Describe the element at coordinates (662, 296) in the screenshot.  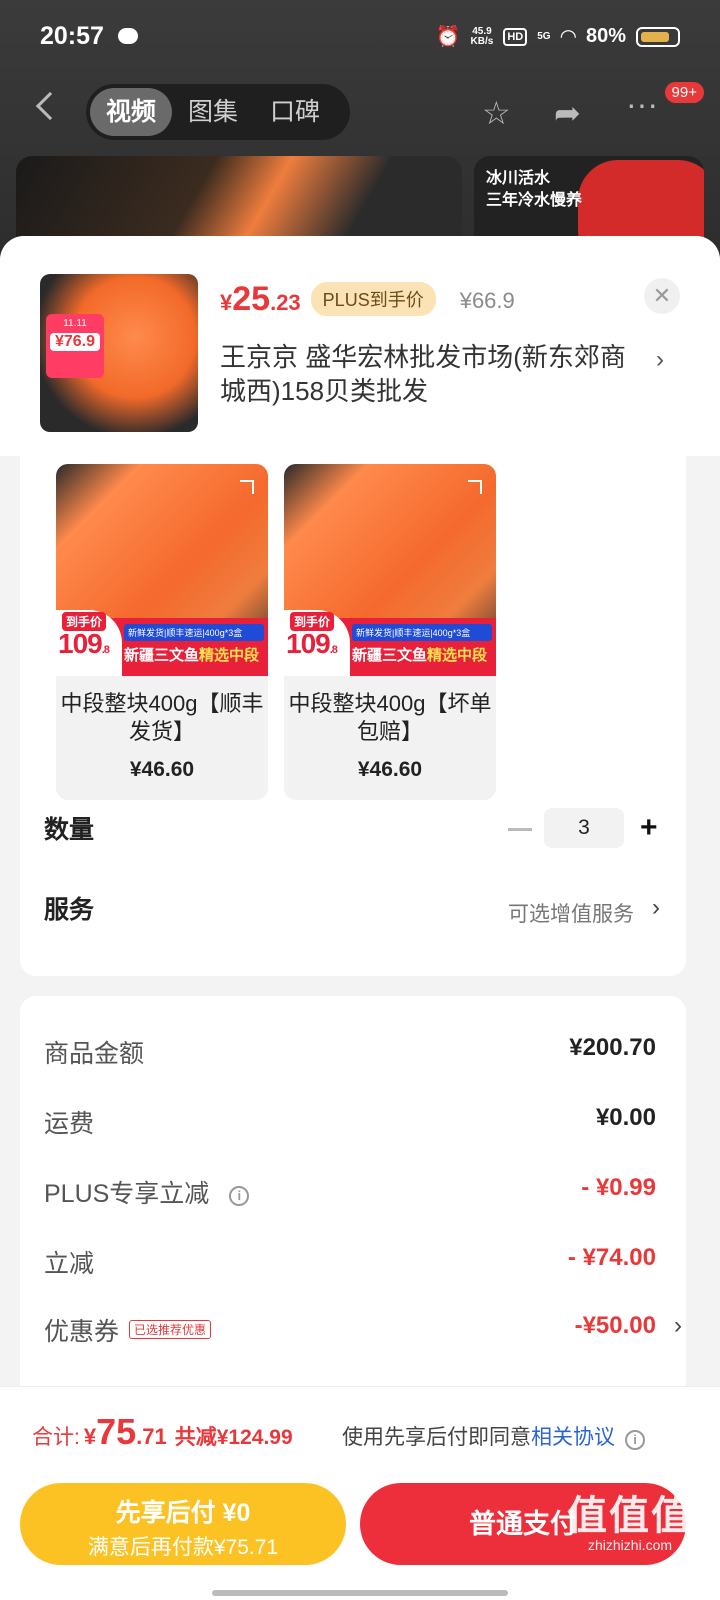
I see `close-button: ✕` at that location.